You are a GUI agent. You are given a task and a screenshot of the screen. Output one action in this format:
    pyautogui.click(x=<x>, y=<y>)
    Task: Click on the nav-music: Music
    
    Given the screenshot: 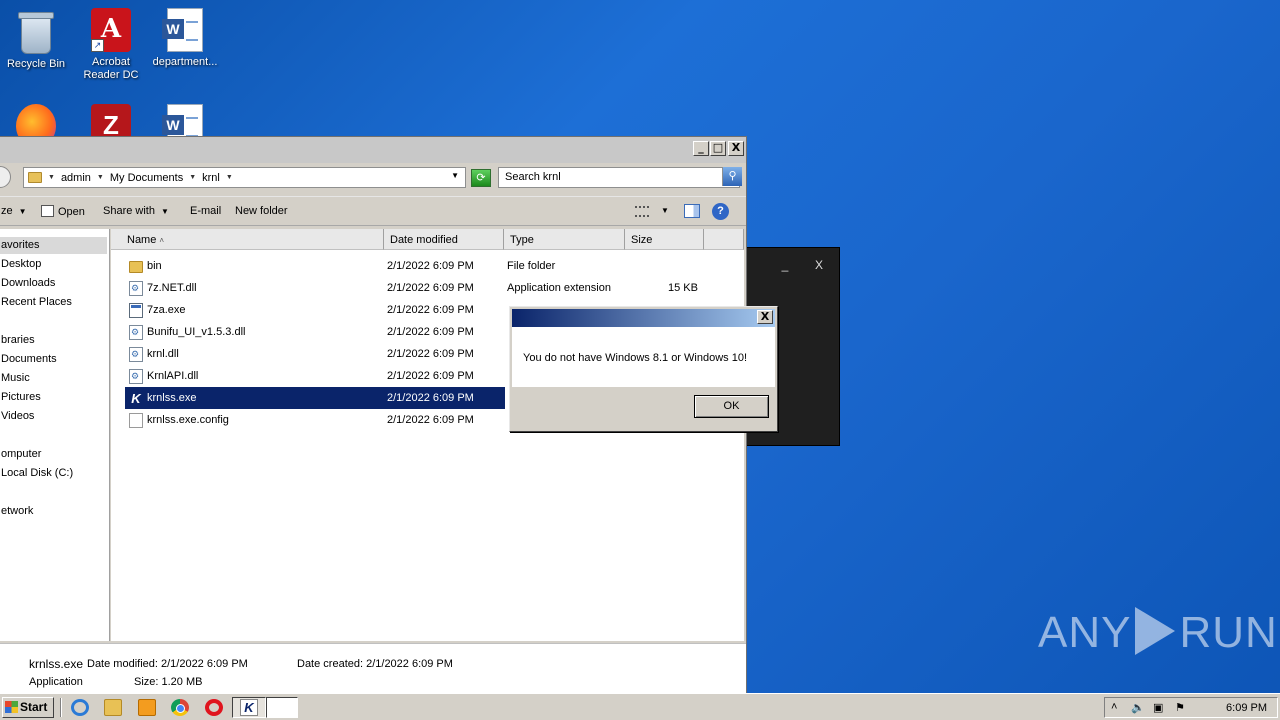 What is the action you would take?
    pyautogui.click(x=15, y=378)
    